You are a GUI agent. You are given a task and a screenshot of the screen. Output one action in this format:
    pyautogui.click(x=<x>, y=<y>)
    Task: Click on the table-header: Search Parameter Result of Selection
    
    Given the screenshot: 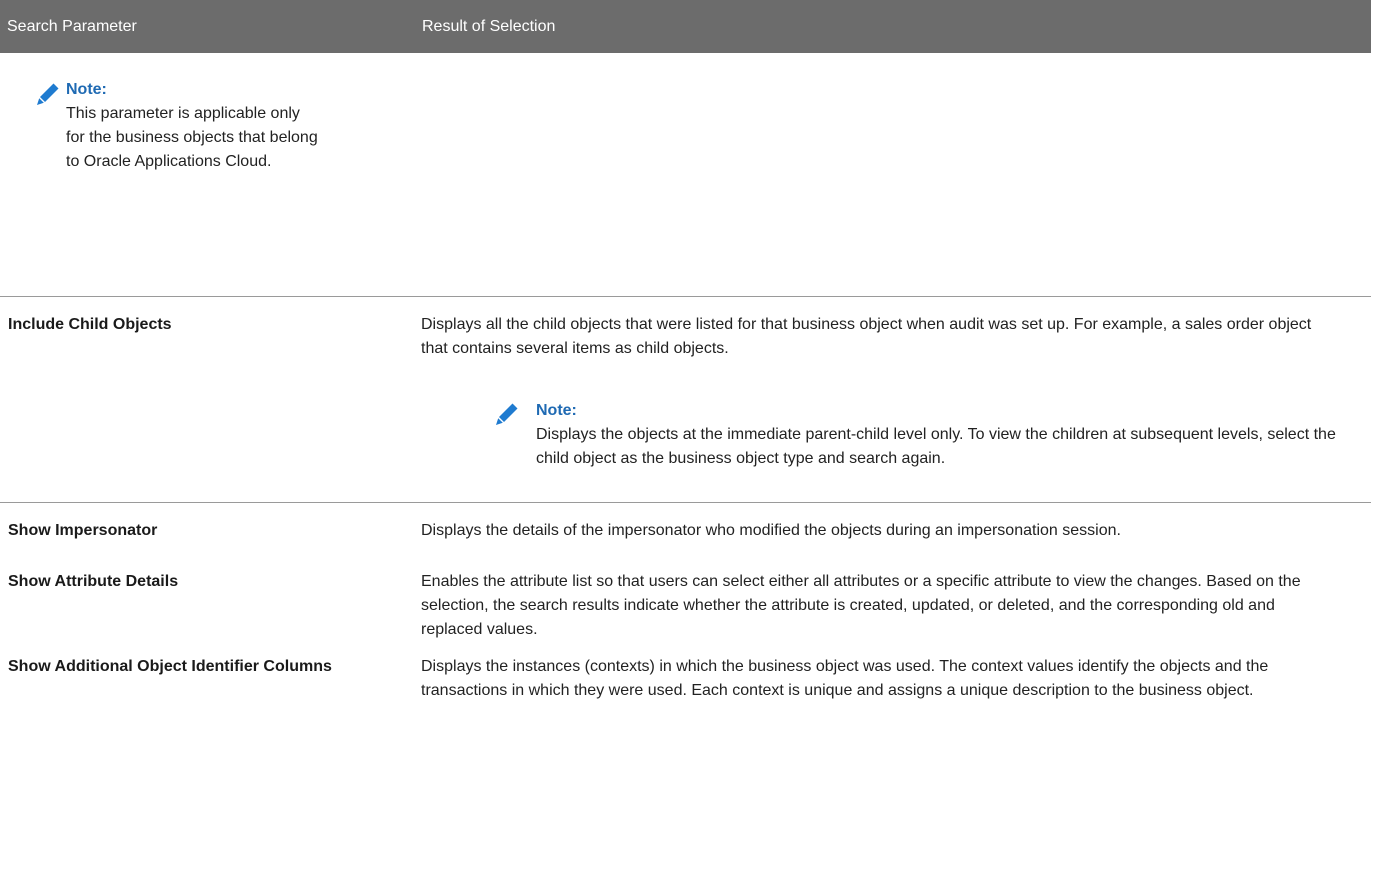 What is the action you would take?
    pyautogui.click(x=685, y=26)
    